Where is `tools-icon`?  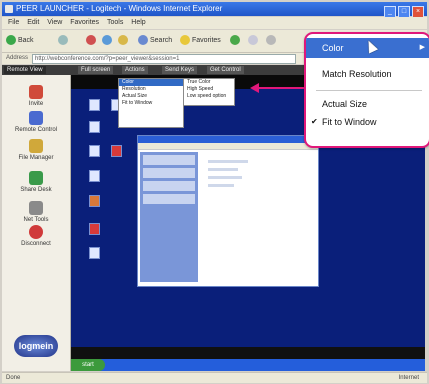
tools-icon is located at coordinates (36, 208).